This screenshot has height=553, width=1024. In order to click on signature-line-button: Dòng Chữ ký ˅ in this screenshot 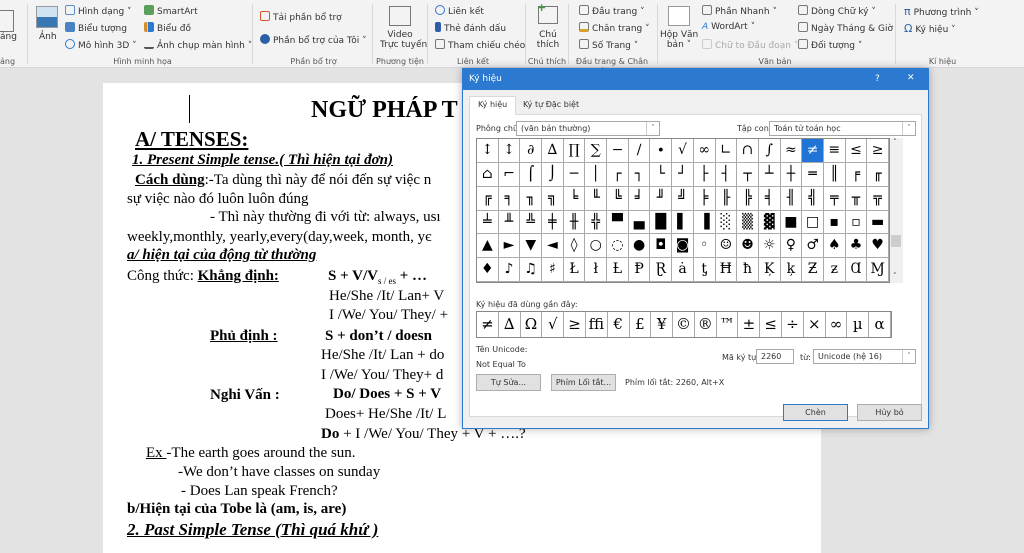, I will do `click(837, 11)`.